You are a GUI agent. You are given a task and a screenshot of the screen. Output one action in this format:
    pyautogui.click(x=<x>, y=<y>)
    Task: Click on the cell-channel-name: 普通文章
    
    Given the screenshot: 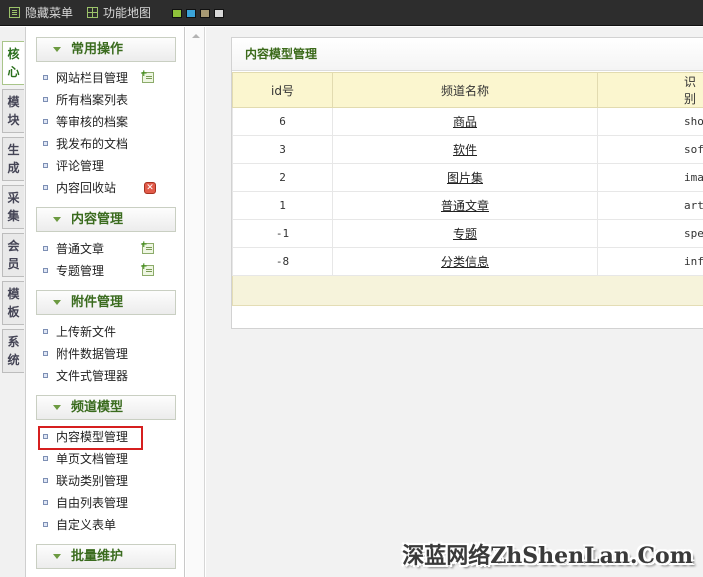 What is the action you would take?
    pyautogui.click(x=465, y=205)
    